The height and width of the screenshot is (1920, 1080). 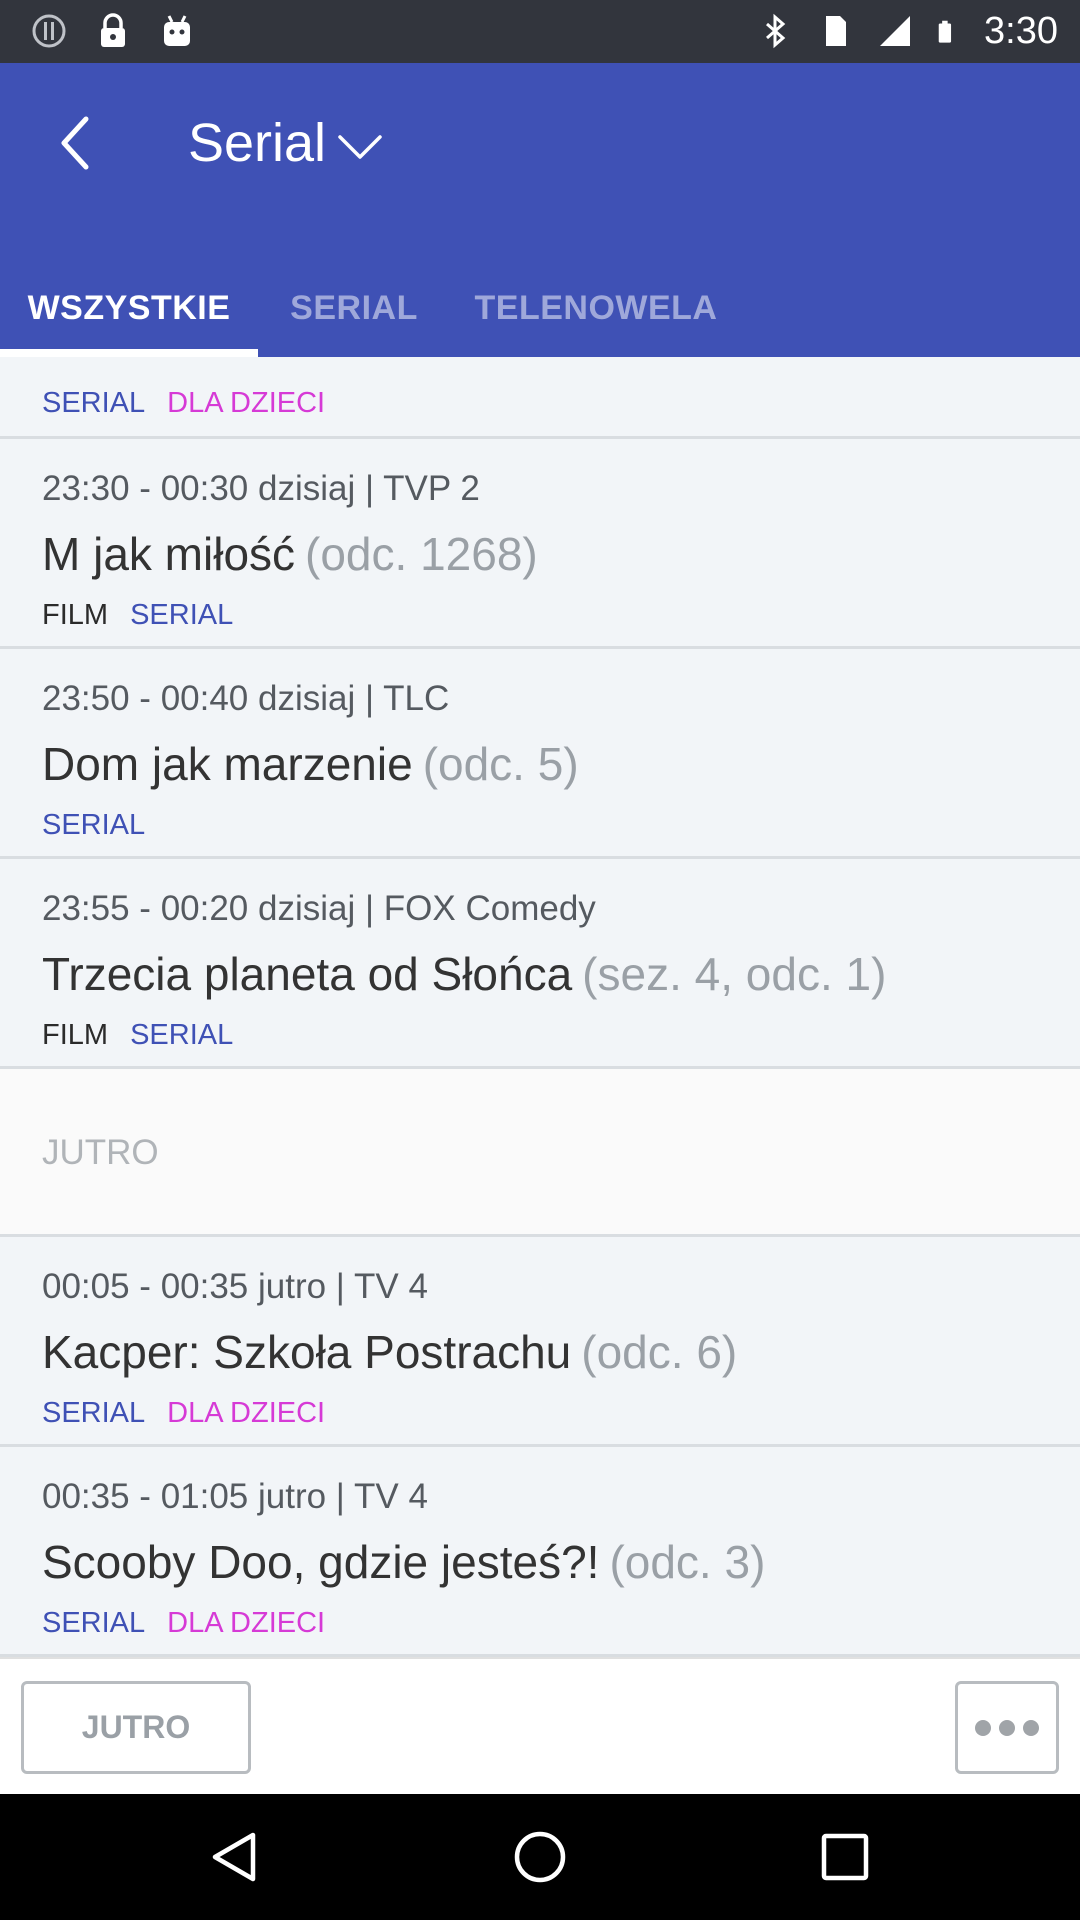 What do you see at coordinates (307, 1352) in the screenshot?
I see `program-title: Kacper: Szkoła Postrachu` at bounding box center [307, 1352].